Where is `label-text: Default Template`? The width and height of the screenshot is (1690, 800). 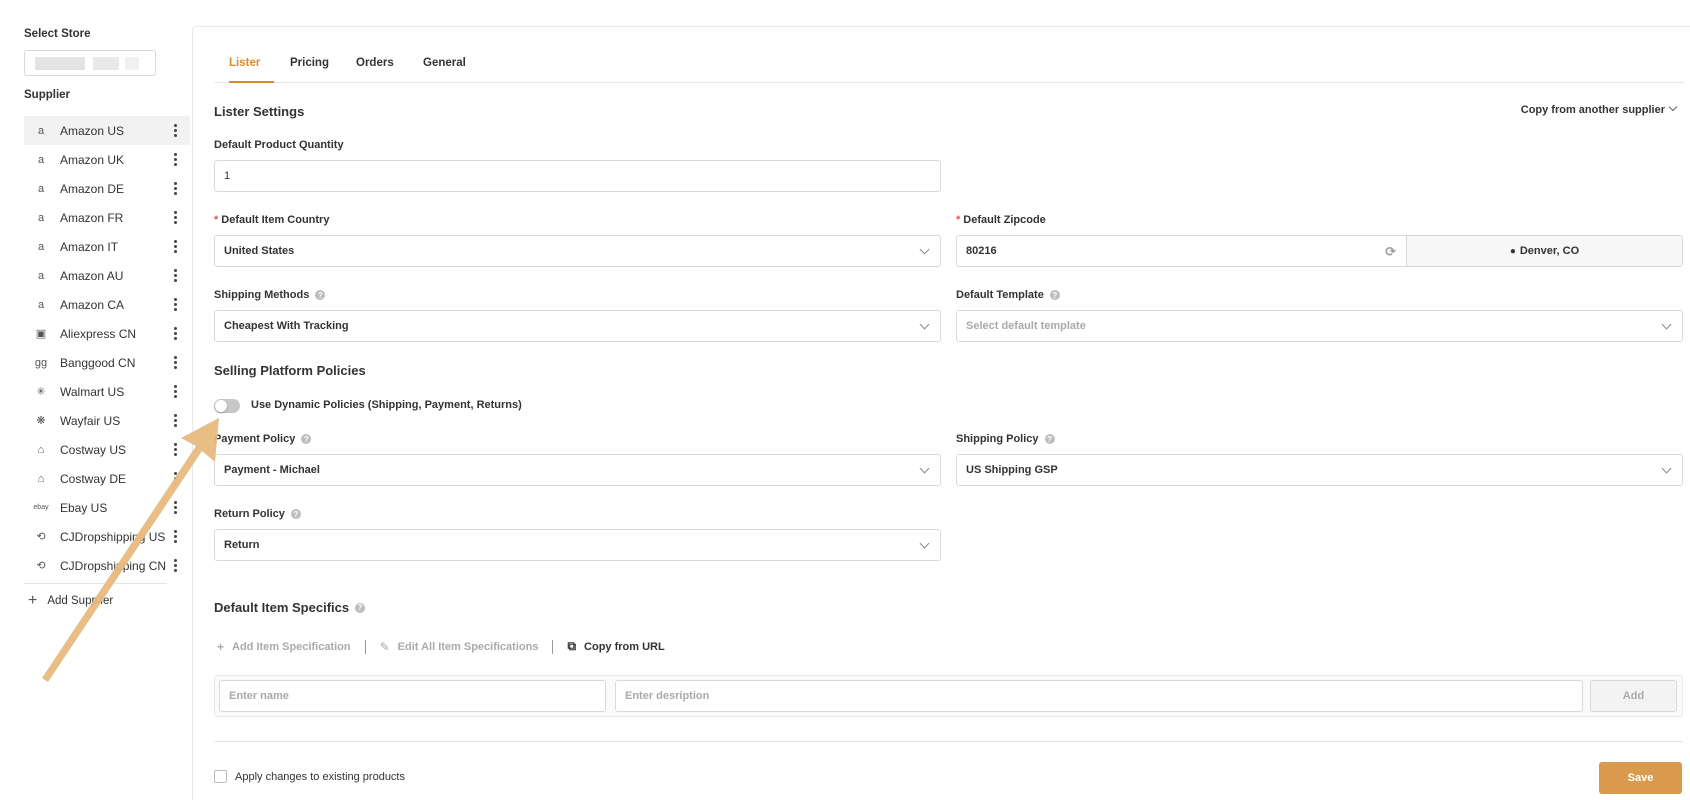 label-text: Default Template is located at coordinates (1000, 295).